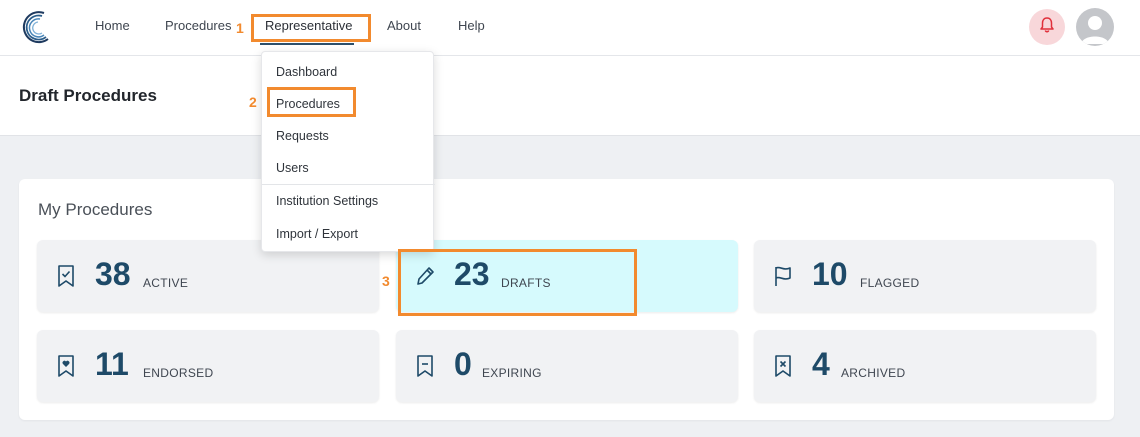  I want to click on bell-icon, so click(1047, 27).